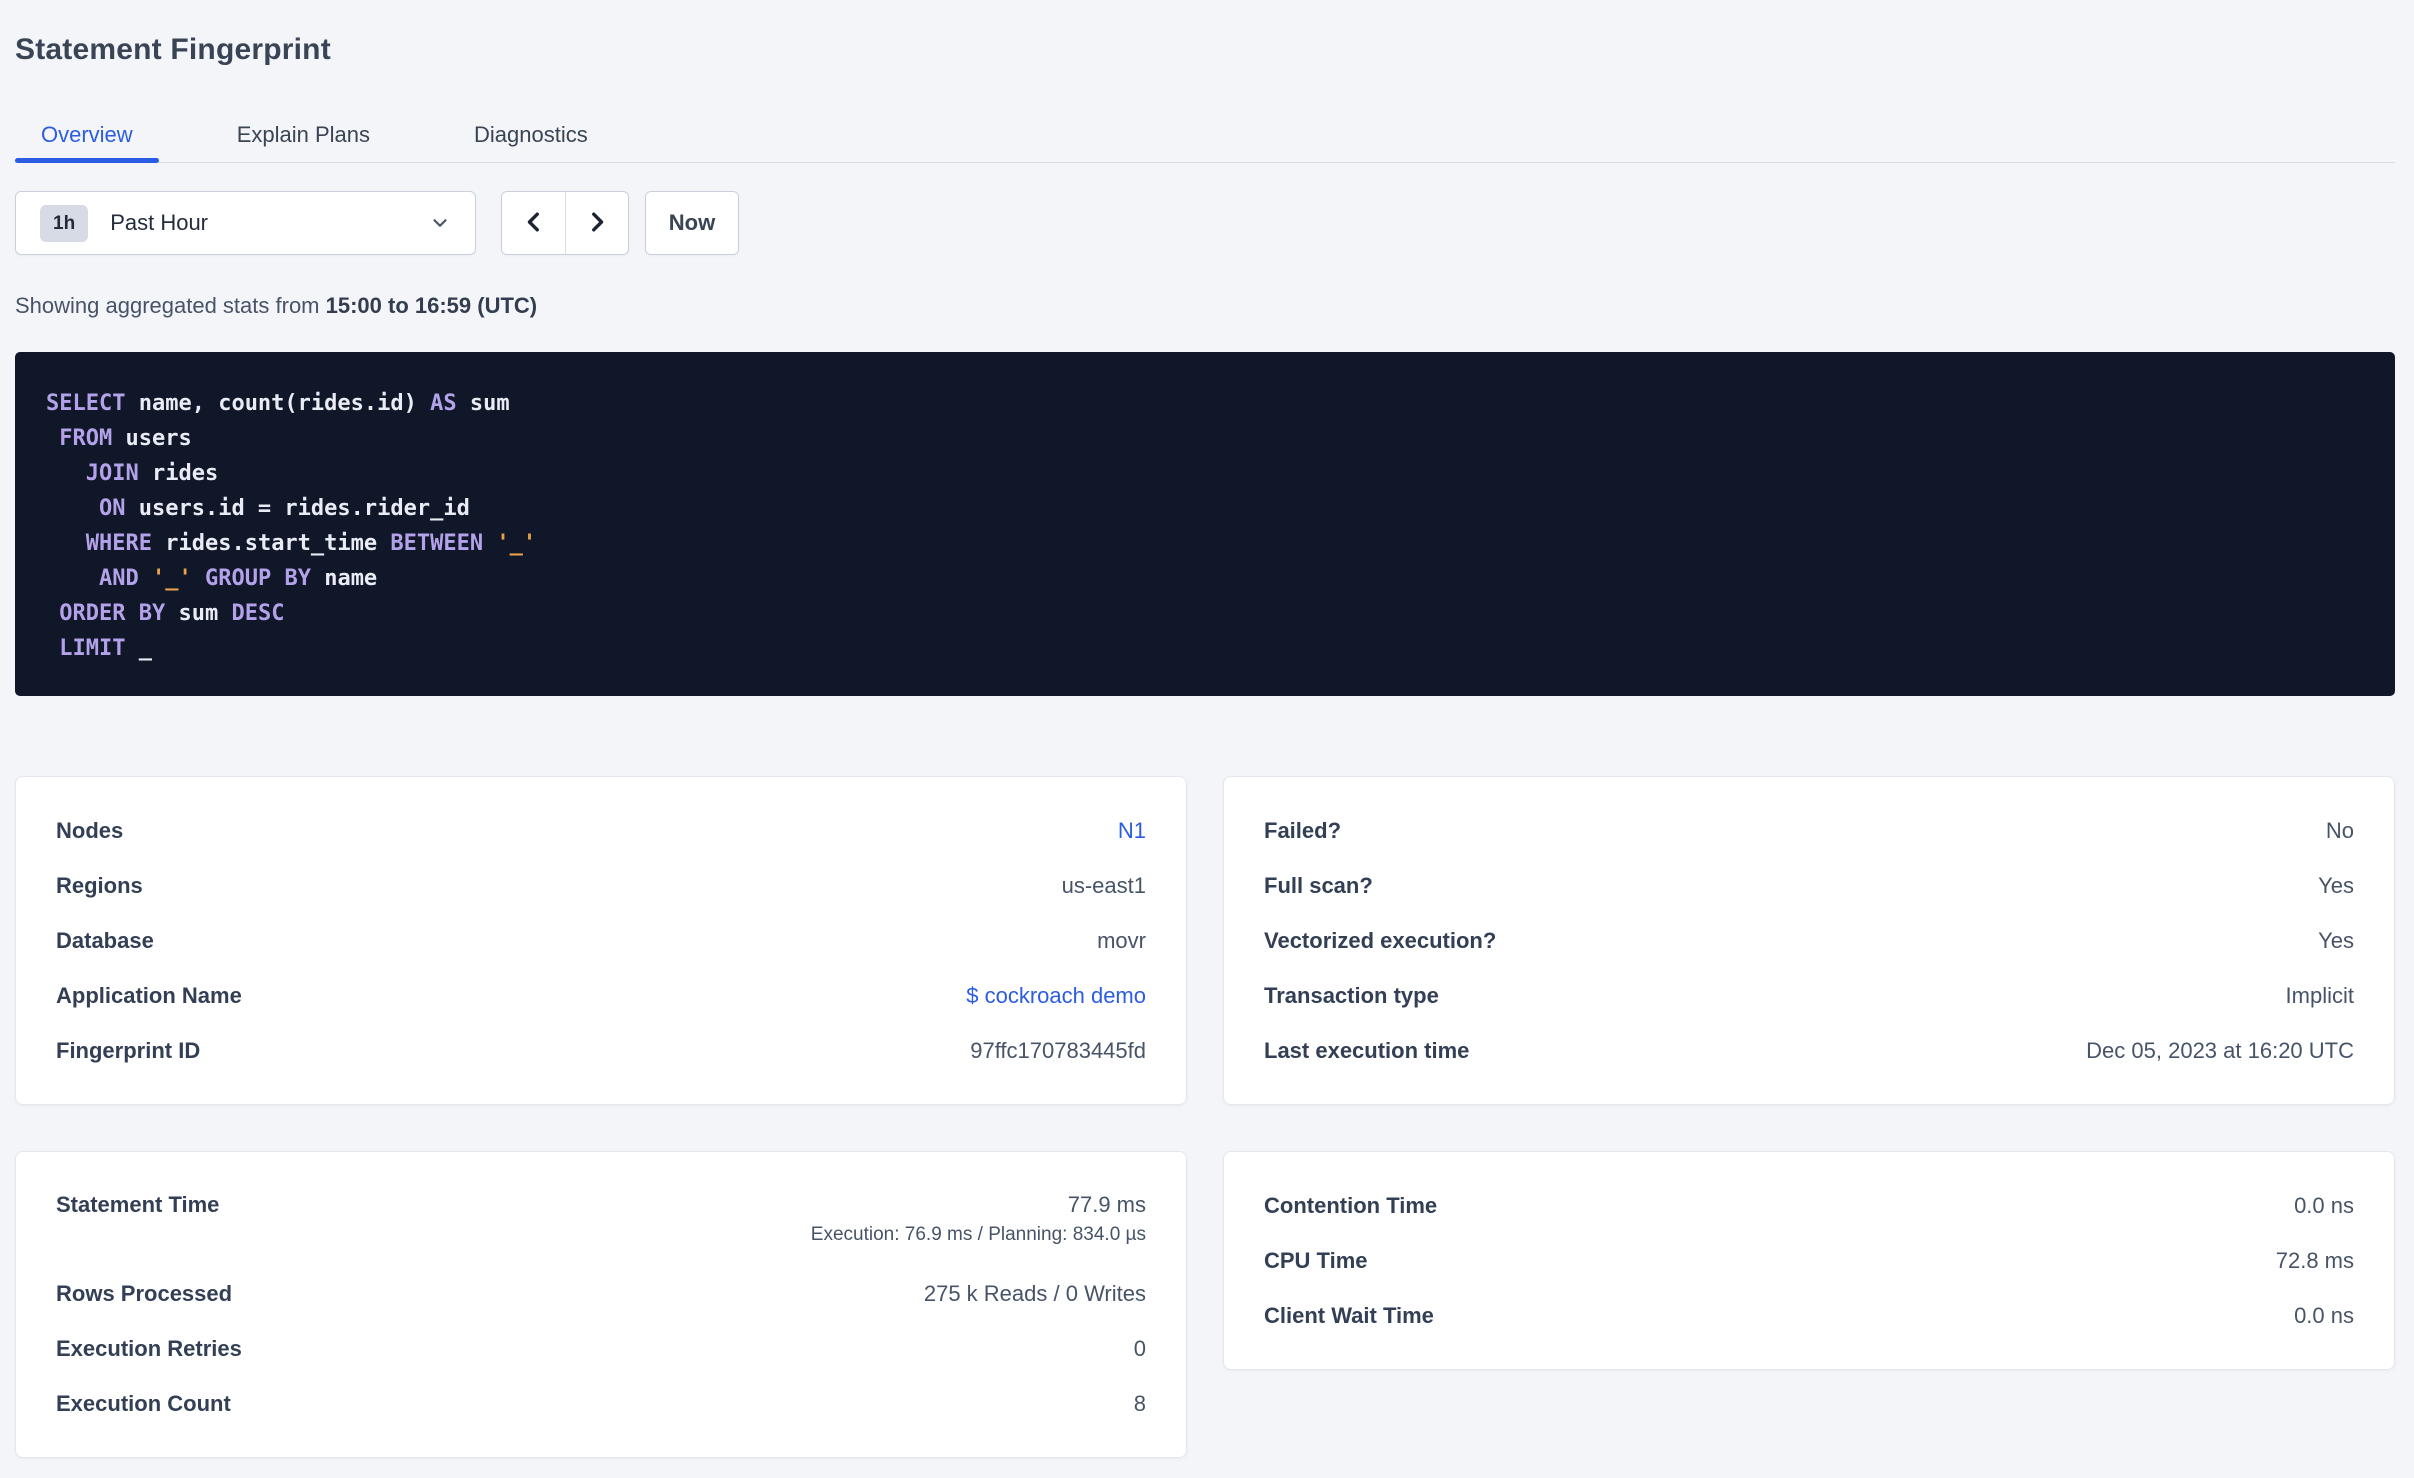  Describe the element at coordinates (170, 305) in the screenshot. I see `aggregation-note-prefix: Showing aggregated stats from` at that location.